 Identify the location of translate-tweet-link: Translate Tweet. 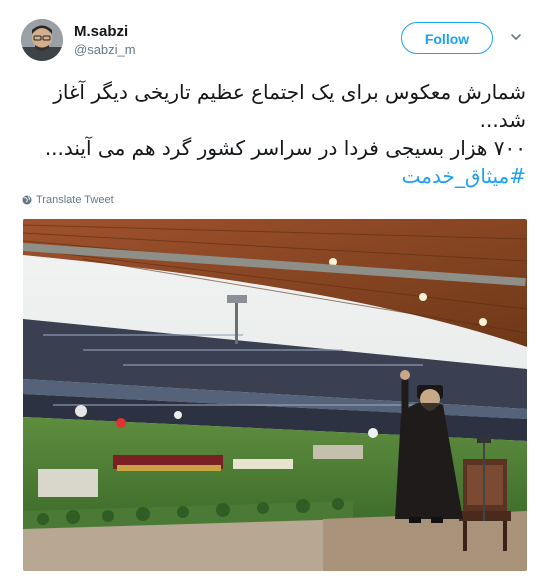
(68, 200).